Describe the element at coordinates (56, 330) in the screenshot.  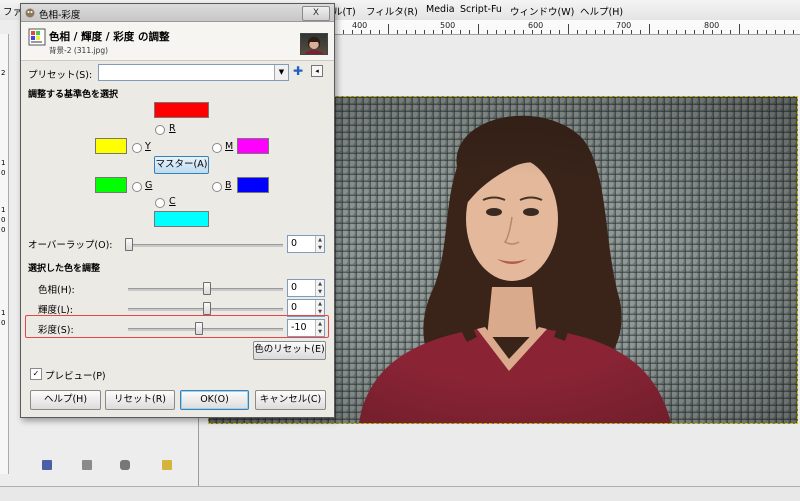
I see `saturation-label: 彩度(S):` at that location.